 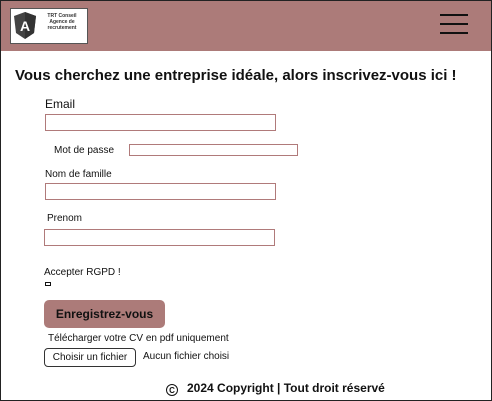 I want to click on lastname-label: Nom de famille, so click(x=78, y=174).